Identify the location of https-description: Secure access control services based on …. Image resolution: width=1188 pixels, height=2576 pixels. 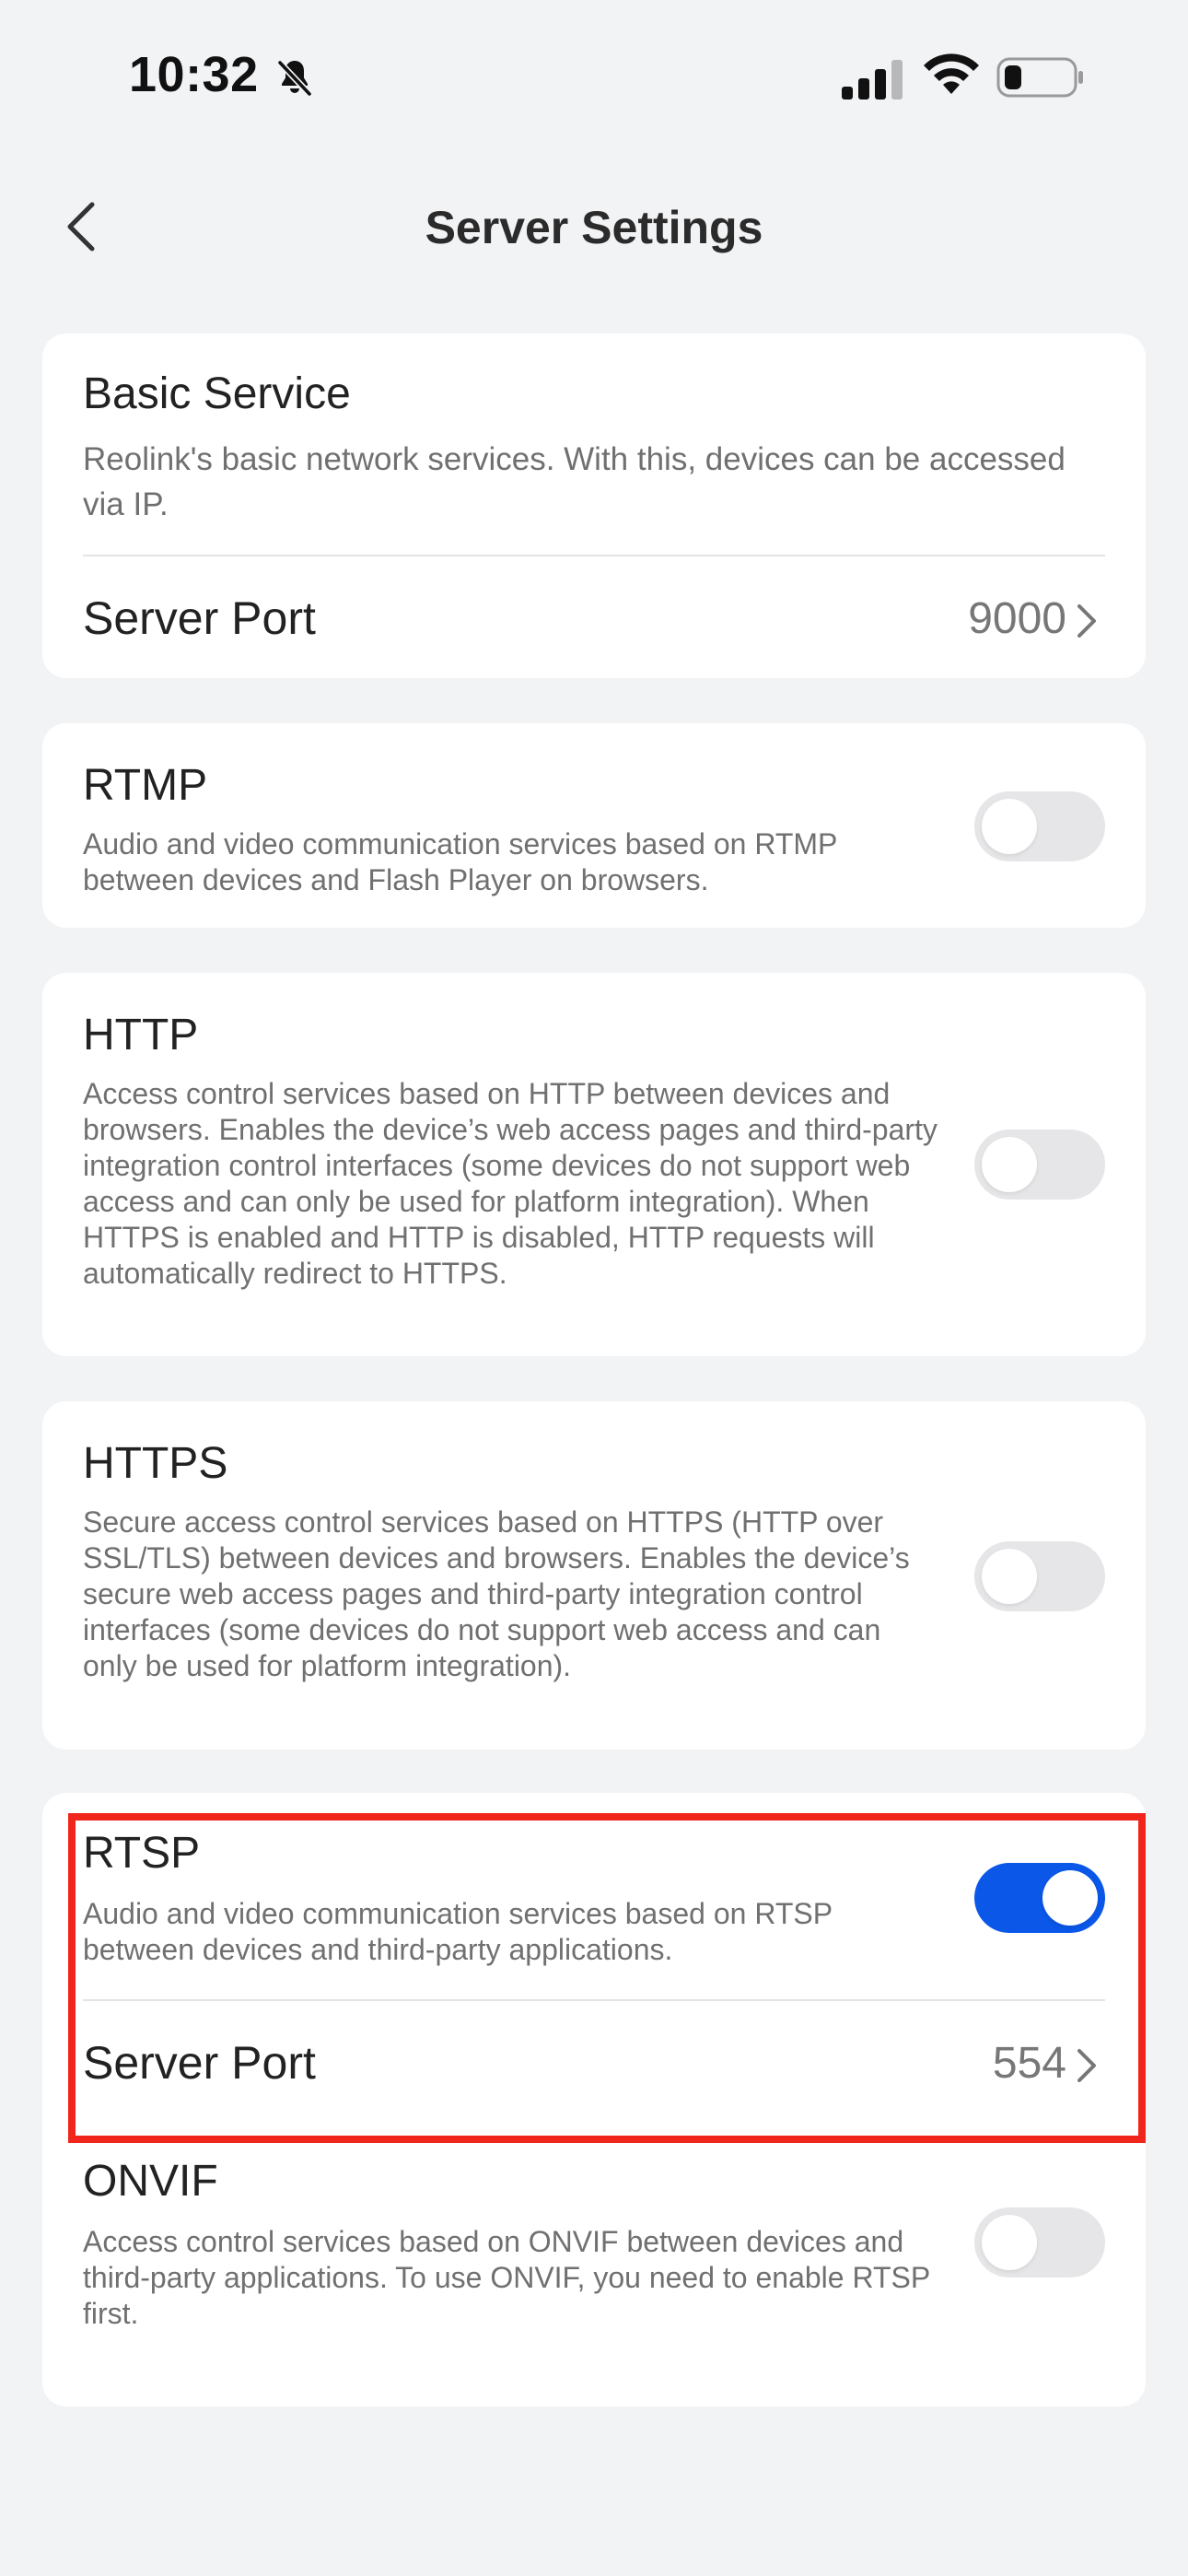
(496, 1593).